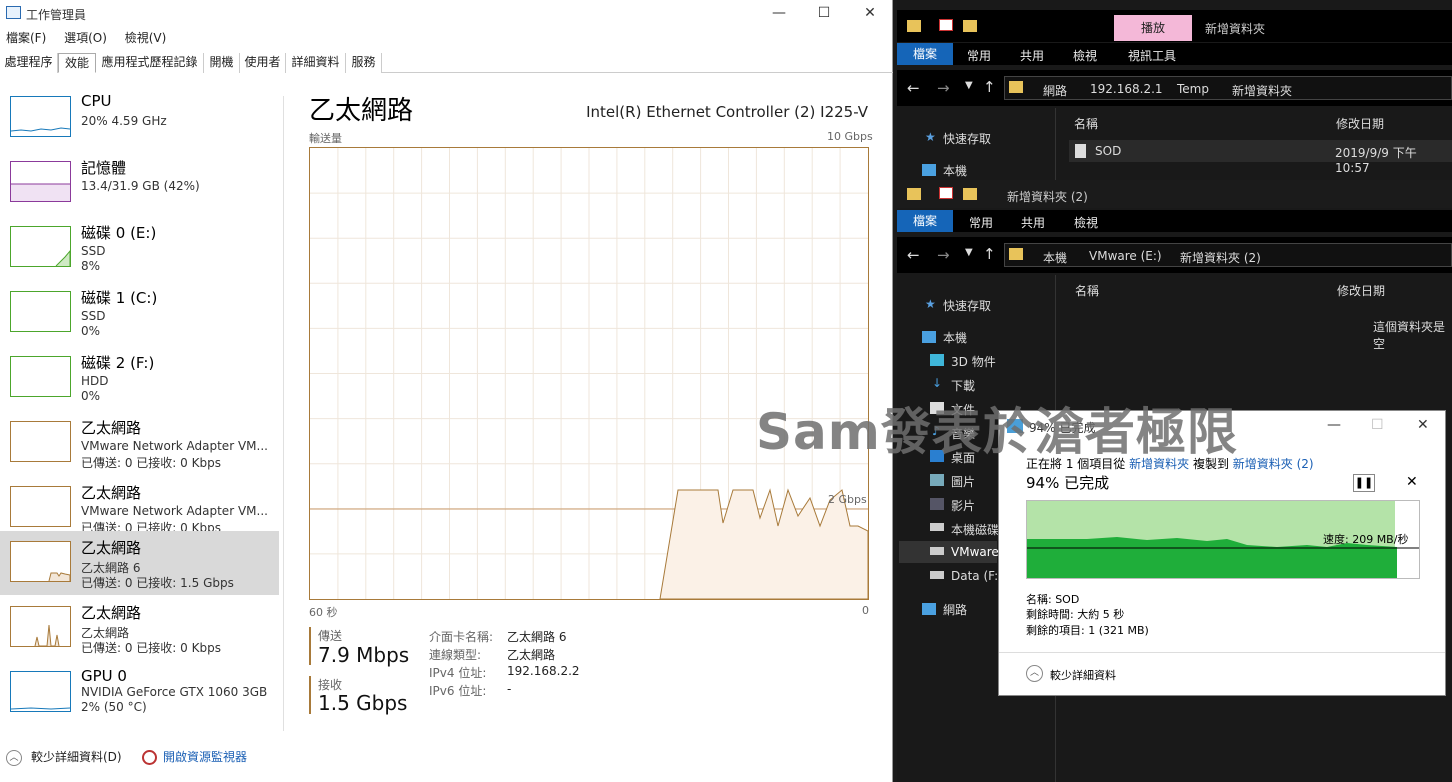  What do you see at coordinates (975, 552) in the screenshot?
I see `nav-vmware-drive: VMware` at bounding box center [975, 552].